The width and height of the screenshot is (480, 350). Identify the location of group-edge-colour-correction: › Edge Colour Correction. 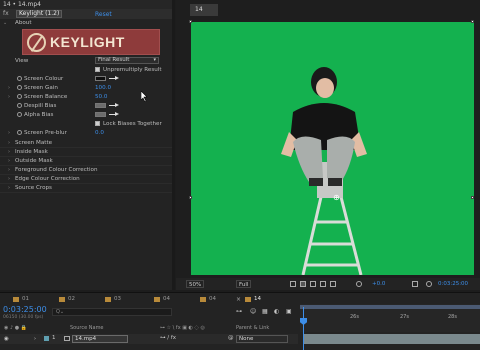
(86, 179).